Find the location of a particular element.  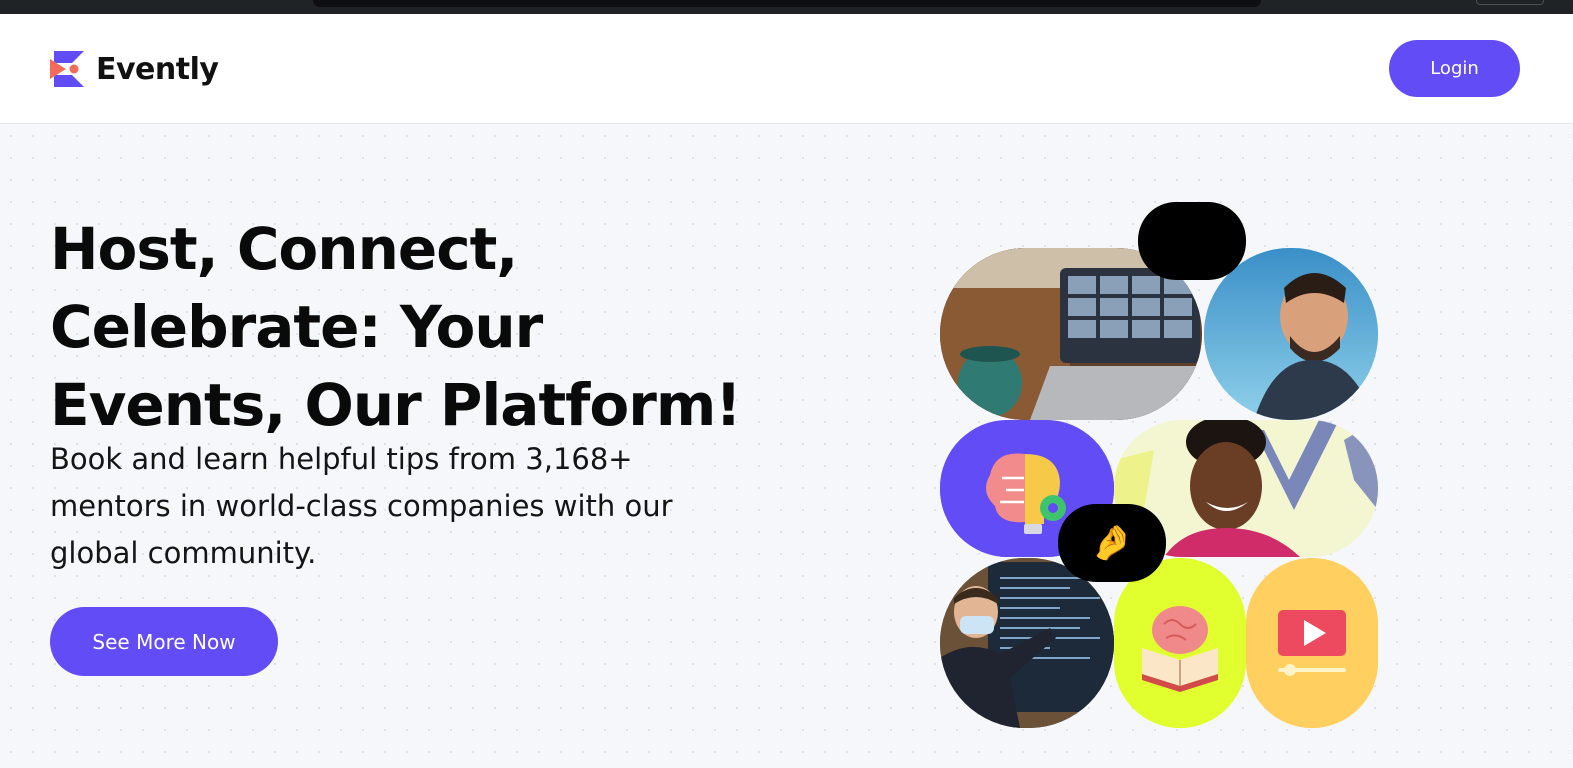

heart-eyes-emoji: 😍 is located at coordinates (1192, 241).